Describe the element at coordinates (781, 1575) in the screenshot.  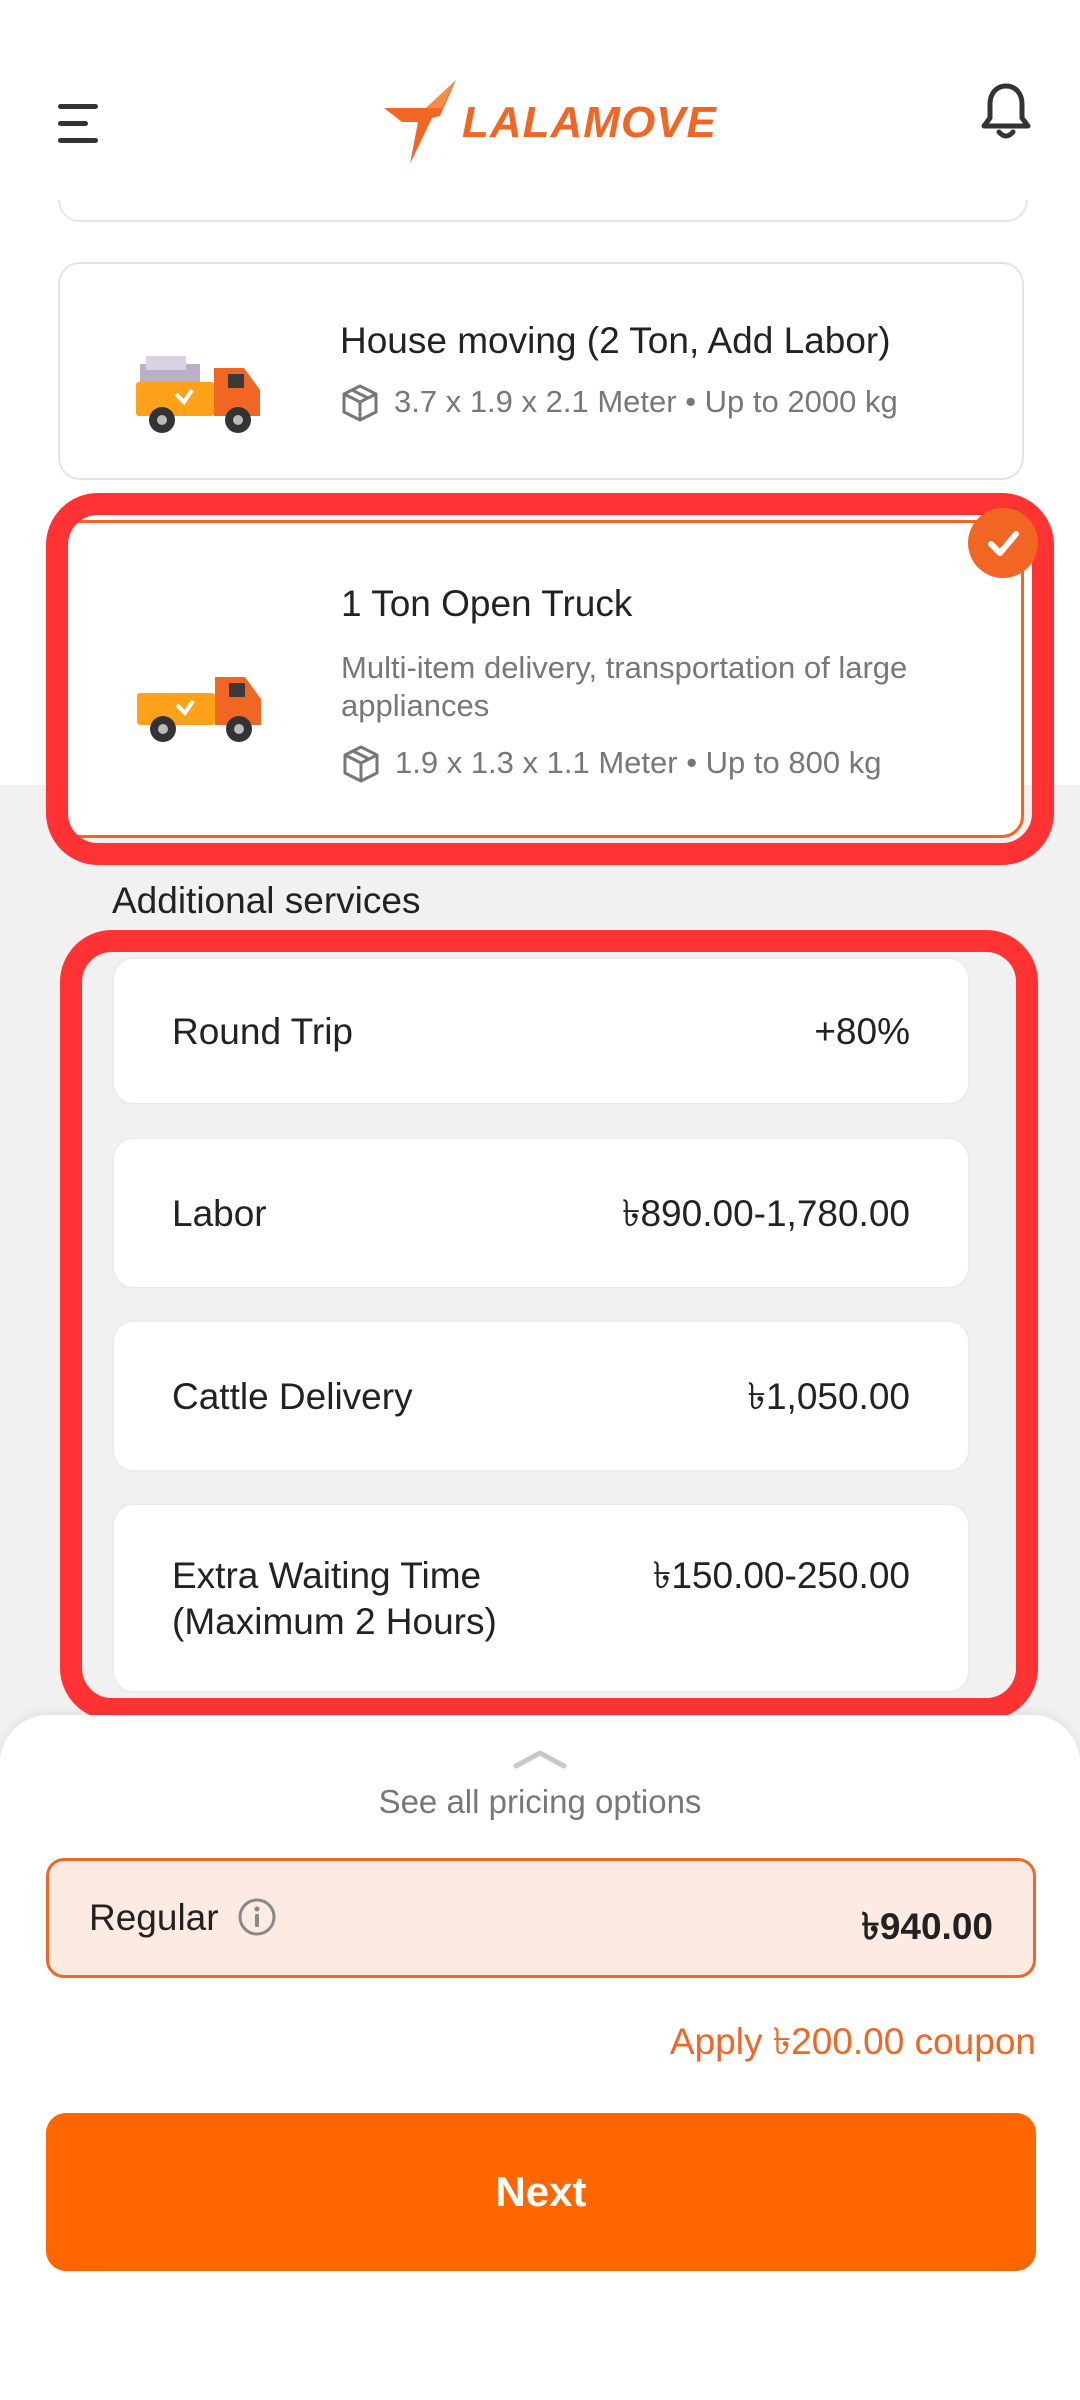
I see `service-price: ৳150.00-250.00` at that location.